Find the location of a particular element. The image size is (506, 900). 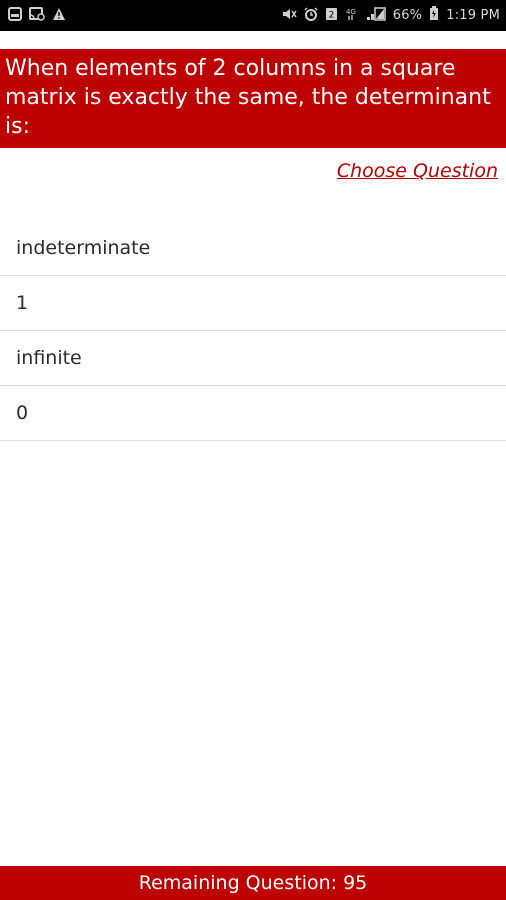

gallery-icon is located at coordinates (15, 15).